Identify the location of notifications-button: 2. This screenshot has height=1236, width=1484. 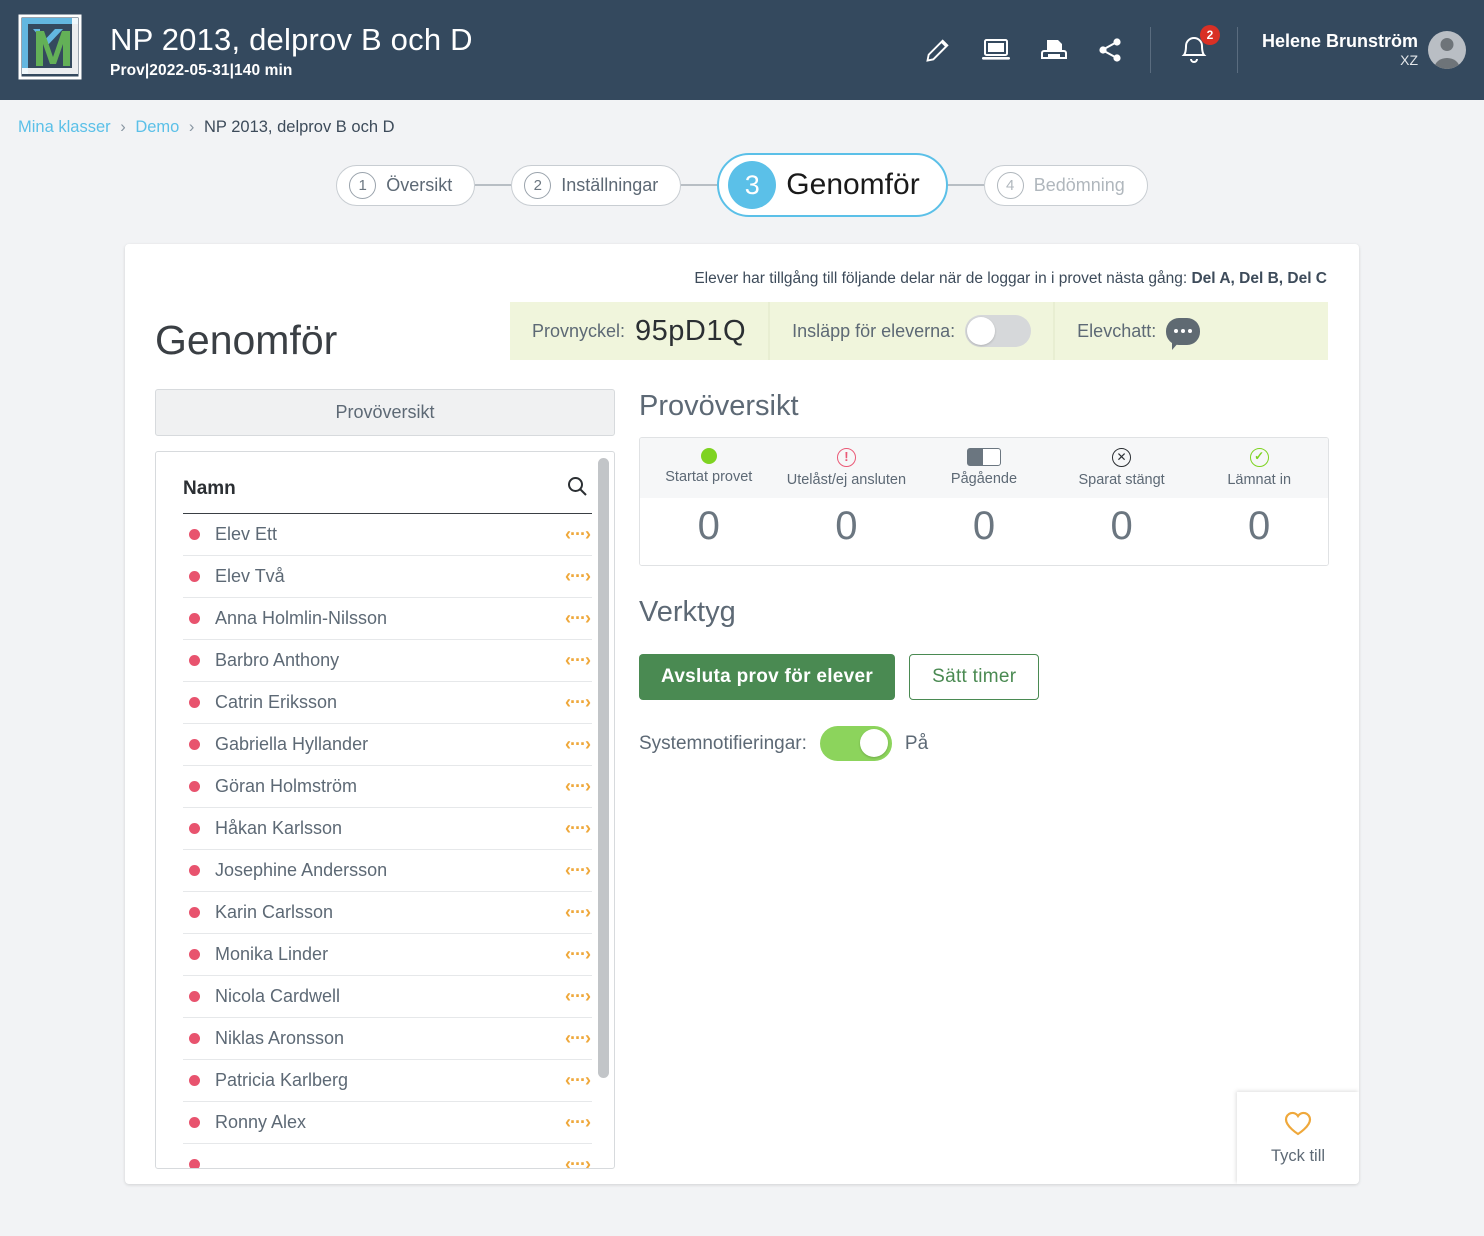
(1198, 46).